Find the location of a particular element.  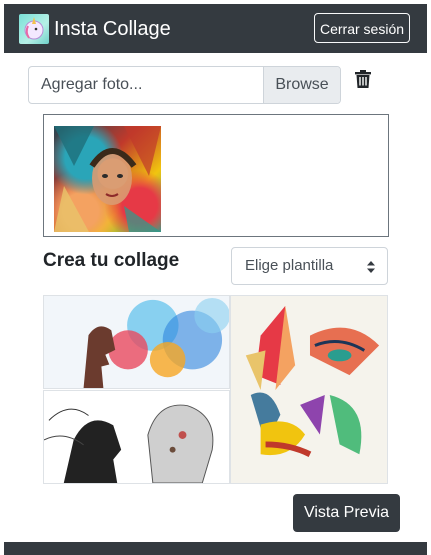

browse-button: Browse is located at coordinates (301, 85).